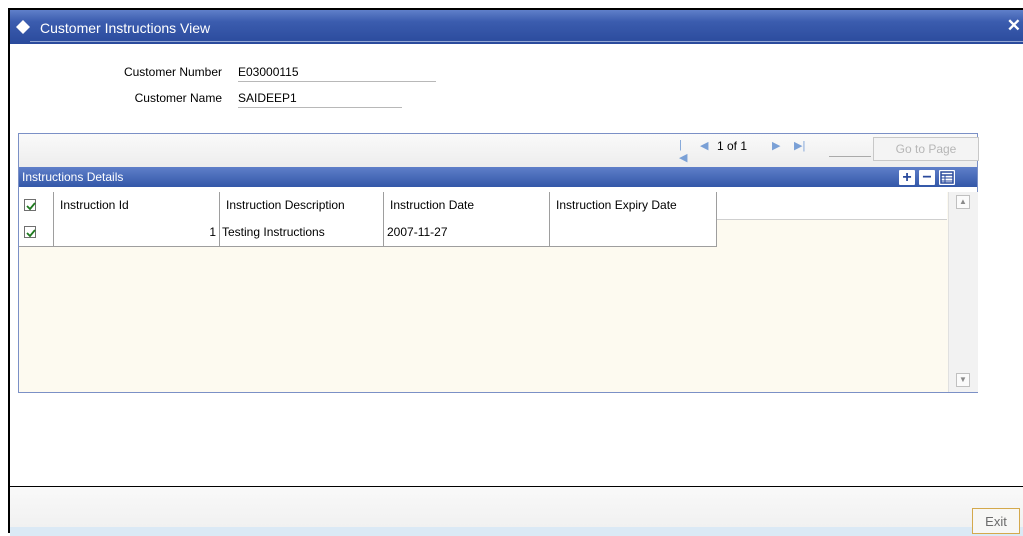  What do you see at coordinates (732, 146) in the screenshot?
I see `page-indicator: 1 of 1` at bounding box center [732, 146].